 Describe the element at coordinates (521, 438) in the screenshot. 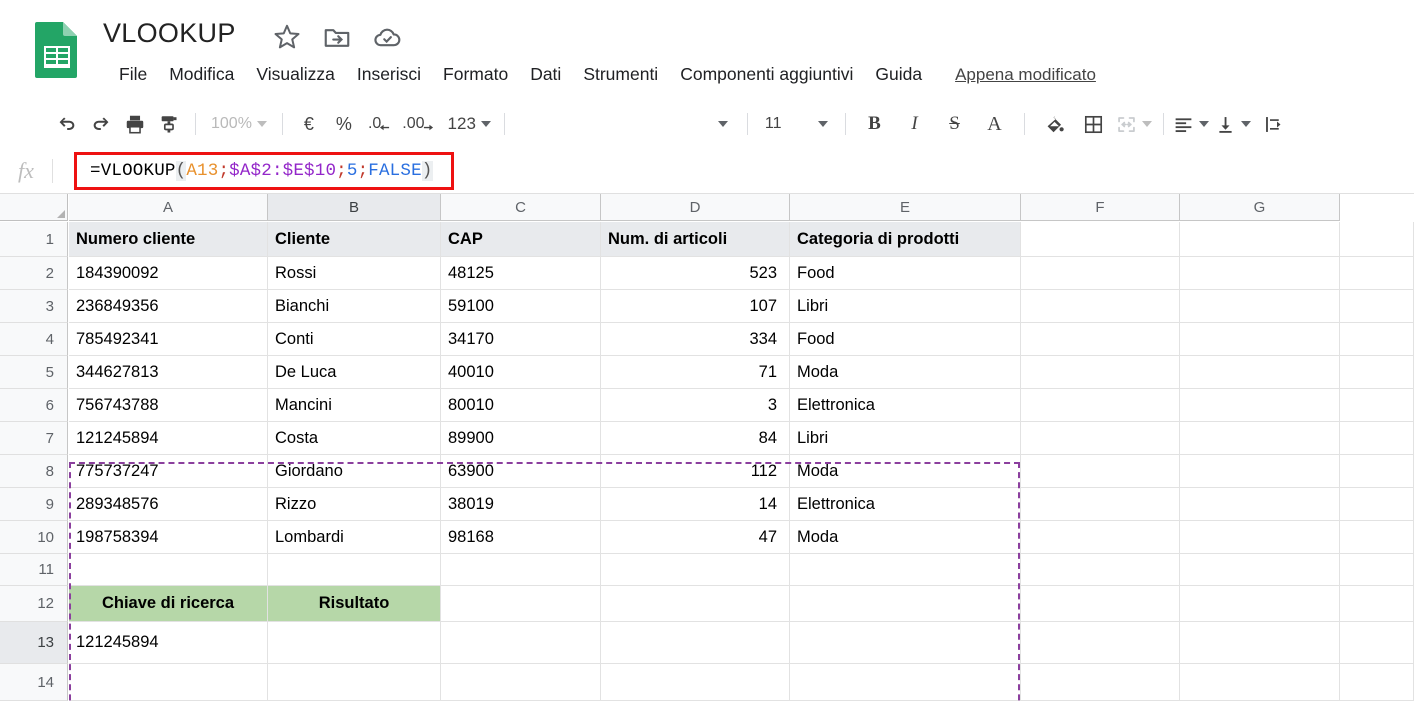

I see `table-row: 89900` at that location.